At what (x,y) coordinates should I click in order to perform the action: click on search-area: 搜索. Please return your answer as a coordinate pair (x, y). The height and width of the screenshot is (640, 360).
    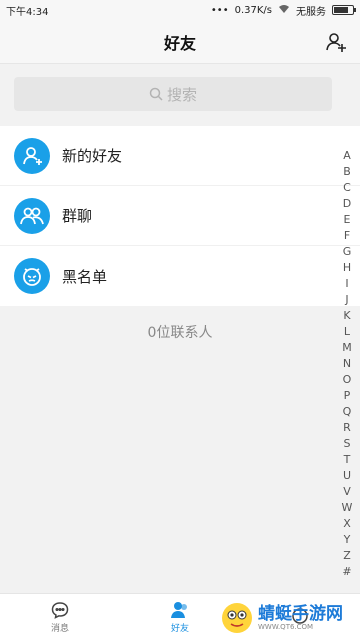
    Looking at the image, I should click on (180, 95).